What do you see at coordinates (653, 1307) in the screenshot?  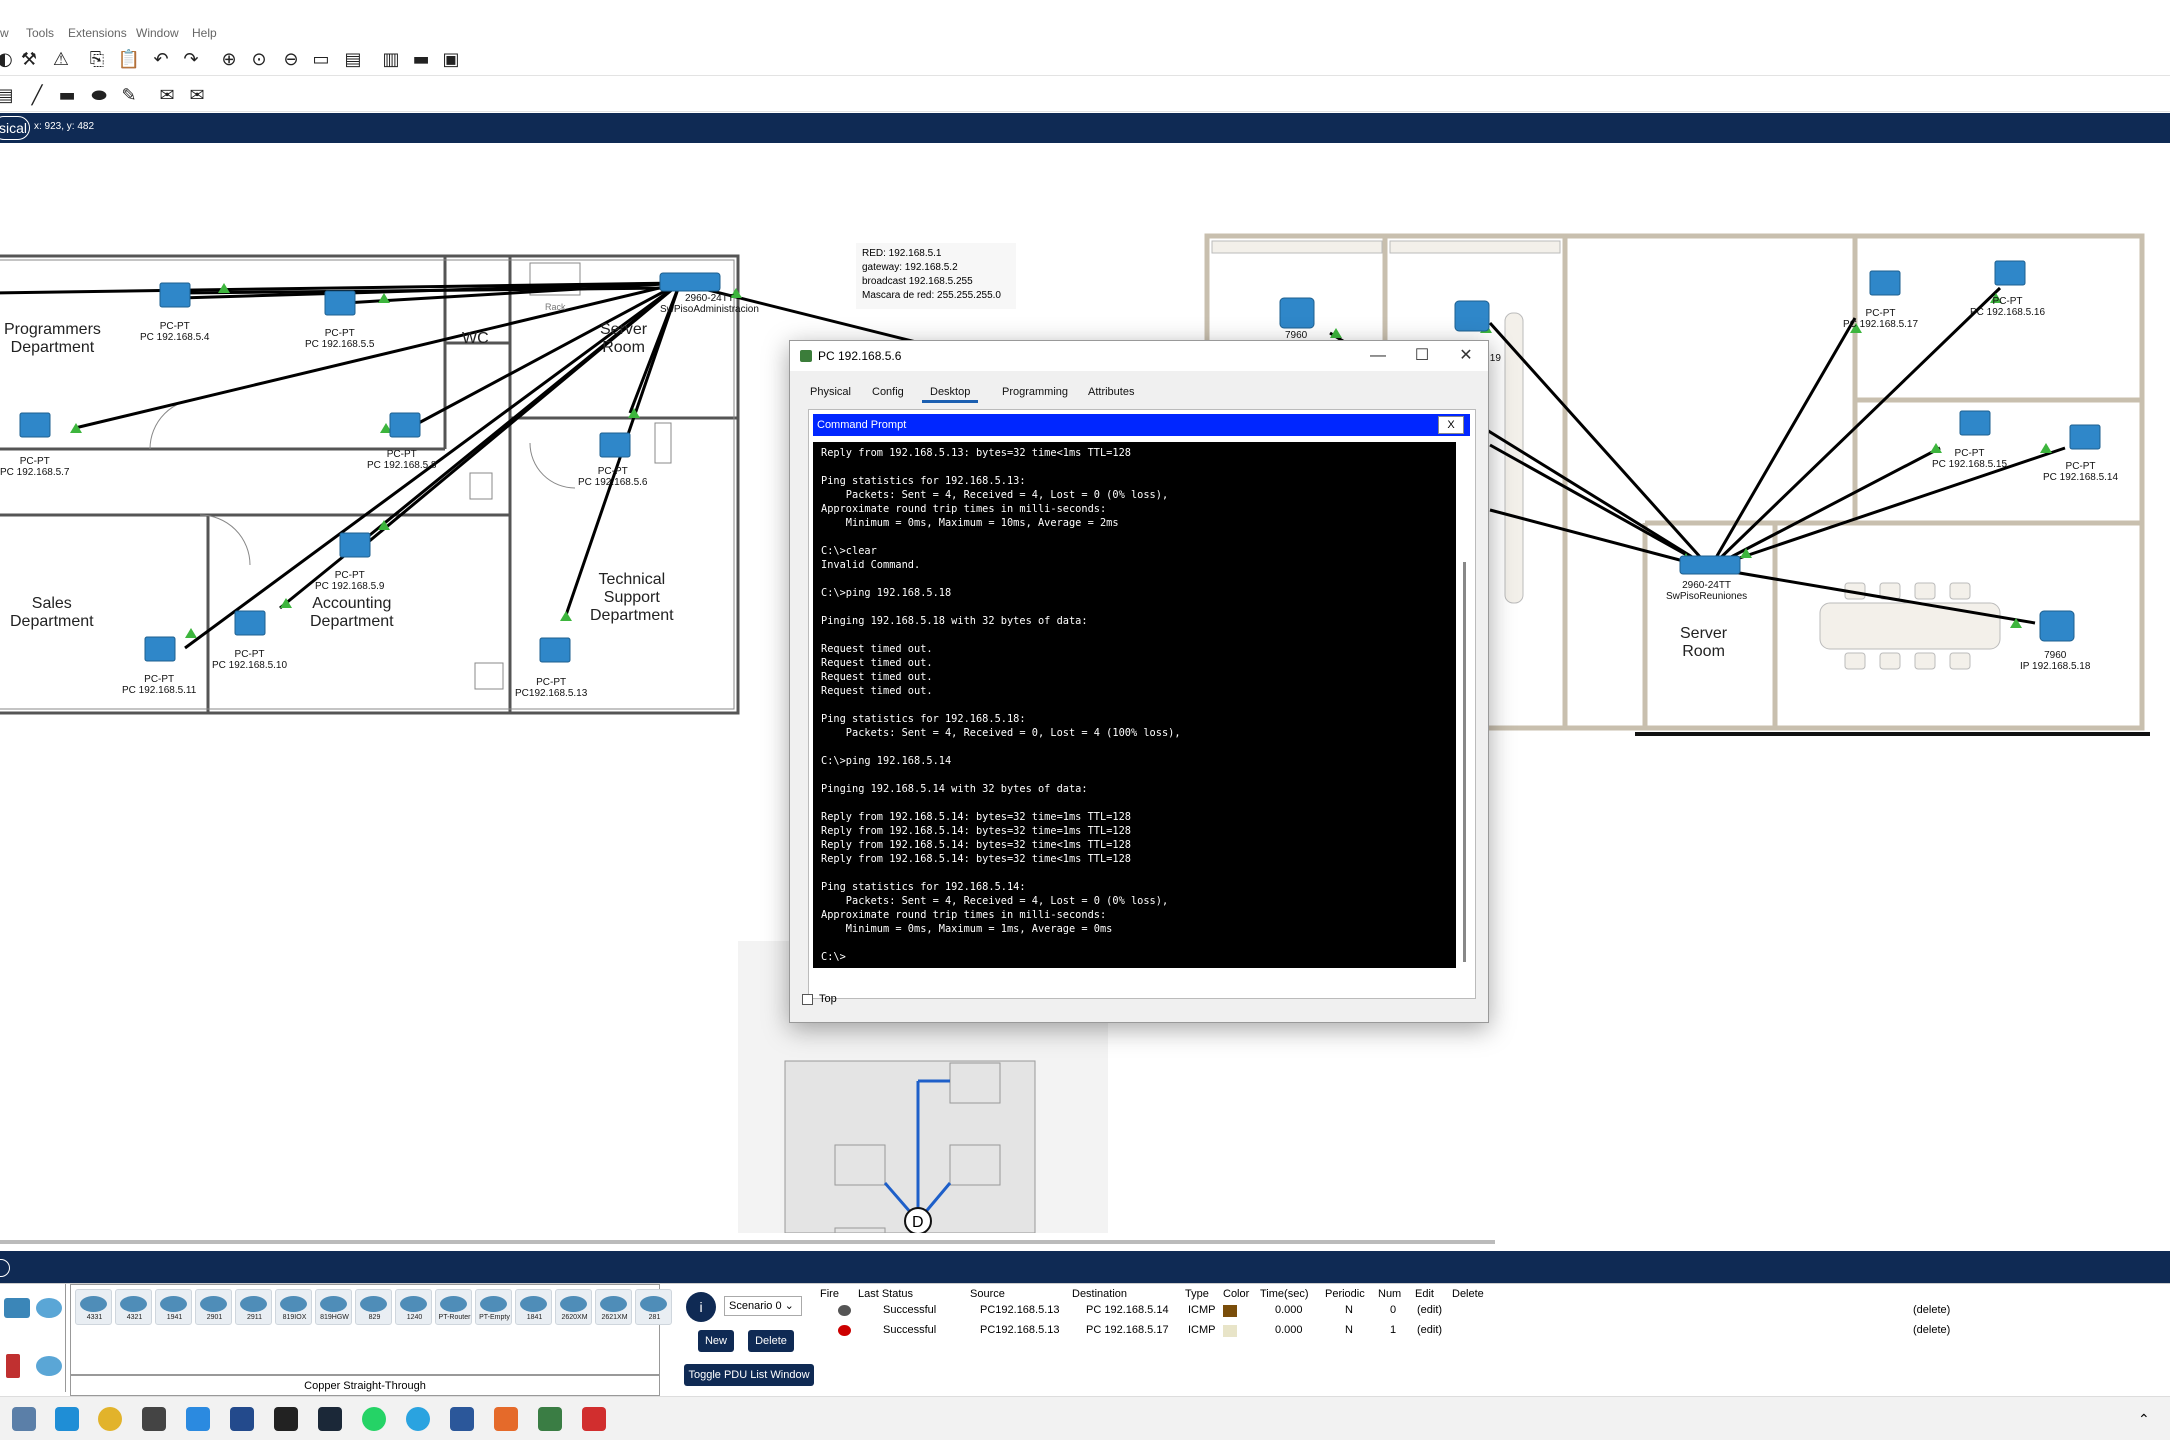 I see `device-281: 281` at bounding box center [653, 1307].